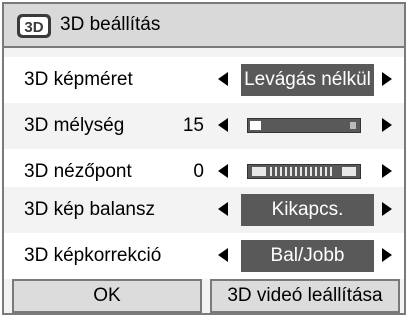 The width and height of the screenshot is (412, 321). Describe the element at coordinates (349, 171) in the screenshot. I see `viewpoint-right-marker` at that location.